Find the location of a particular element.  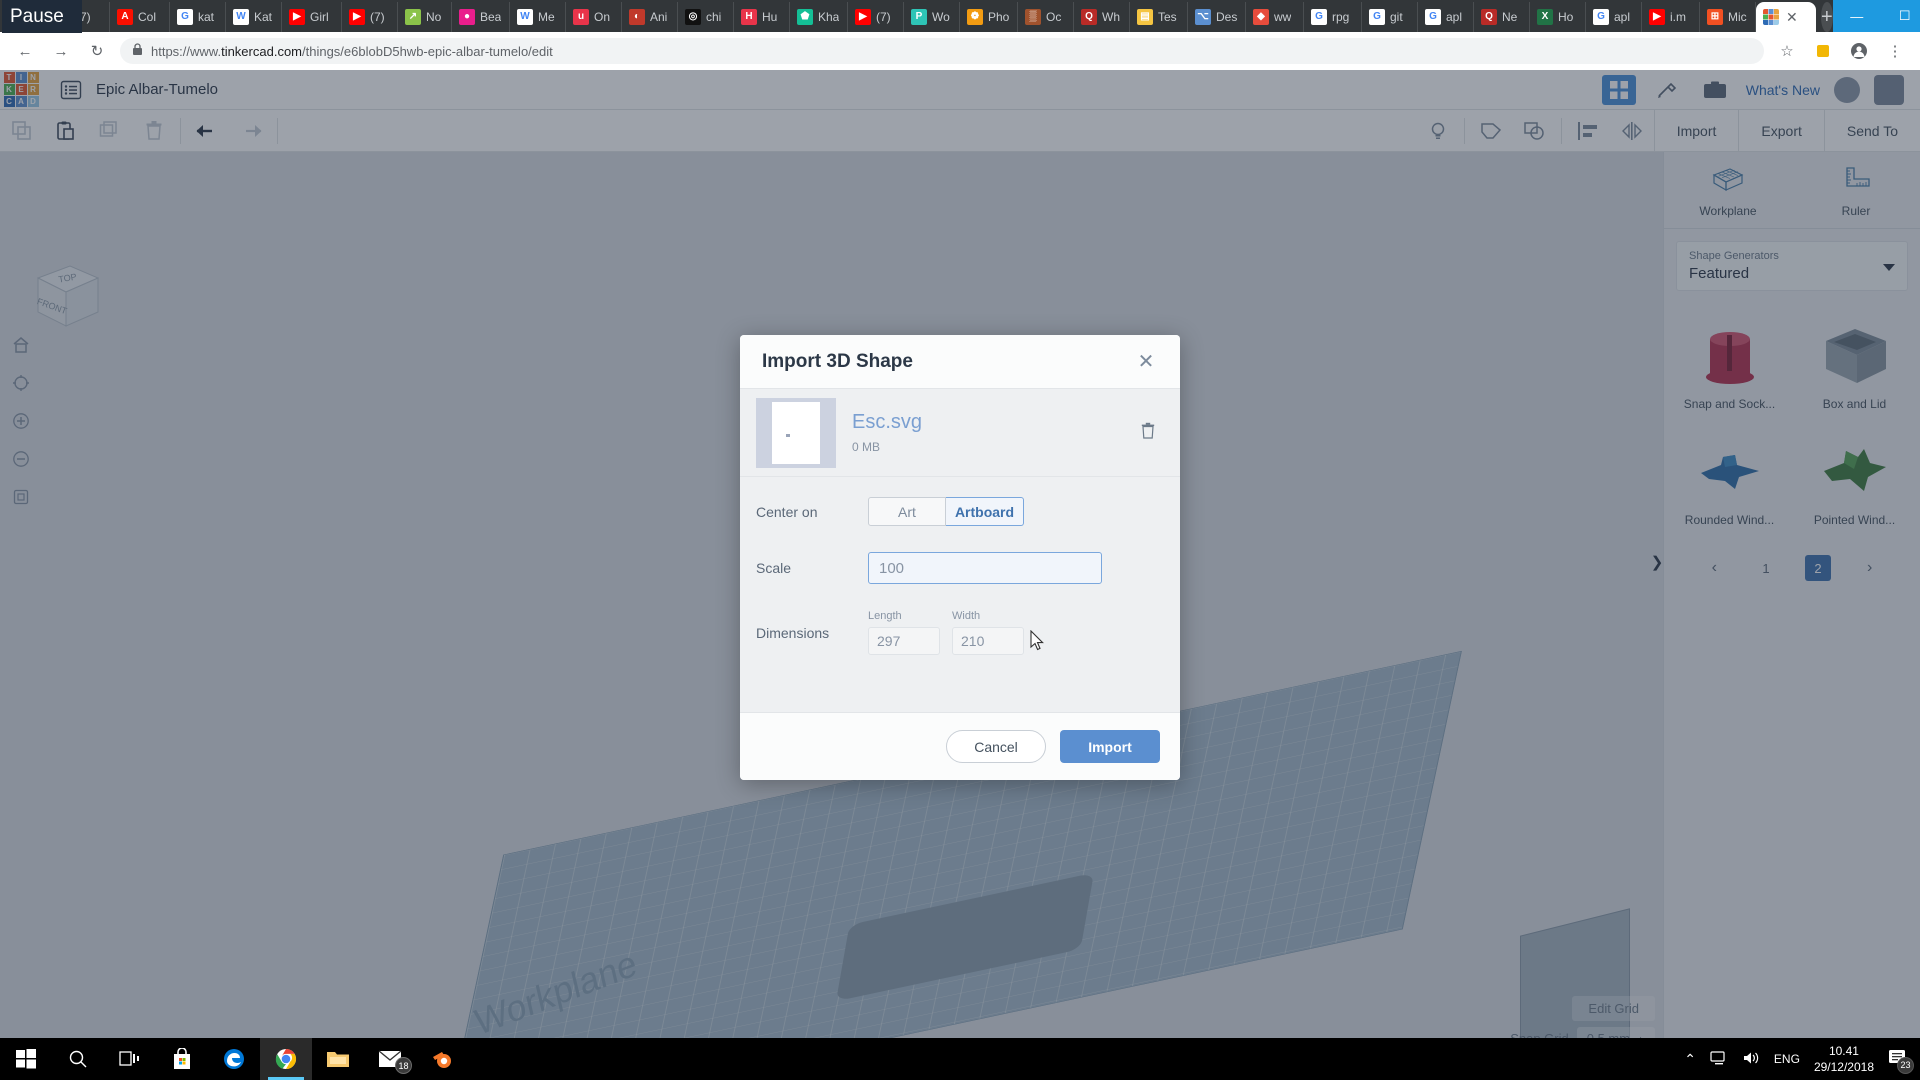

tray-expand-icon: ⌃ is located at coordinates (1690, 1059).